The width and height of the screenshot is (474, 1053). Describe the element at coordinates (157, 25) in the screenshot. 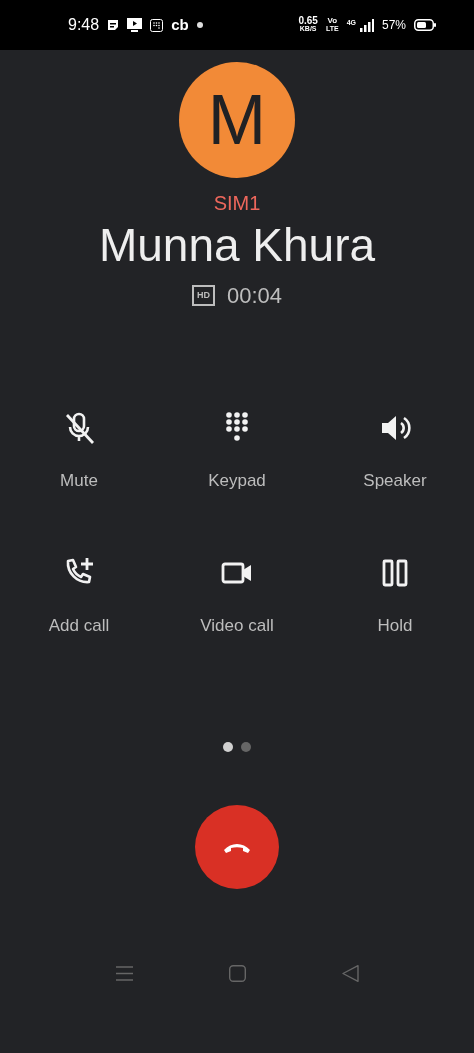

I see `calculator-icon` at that location.